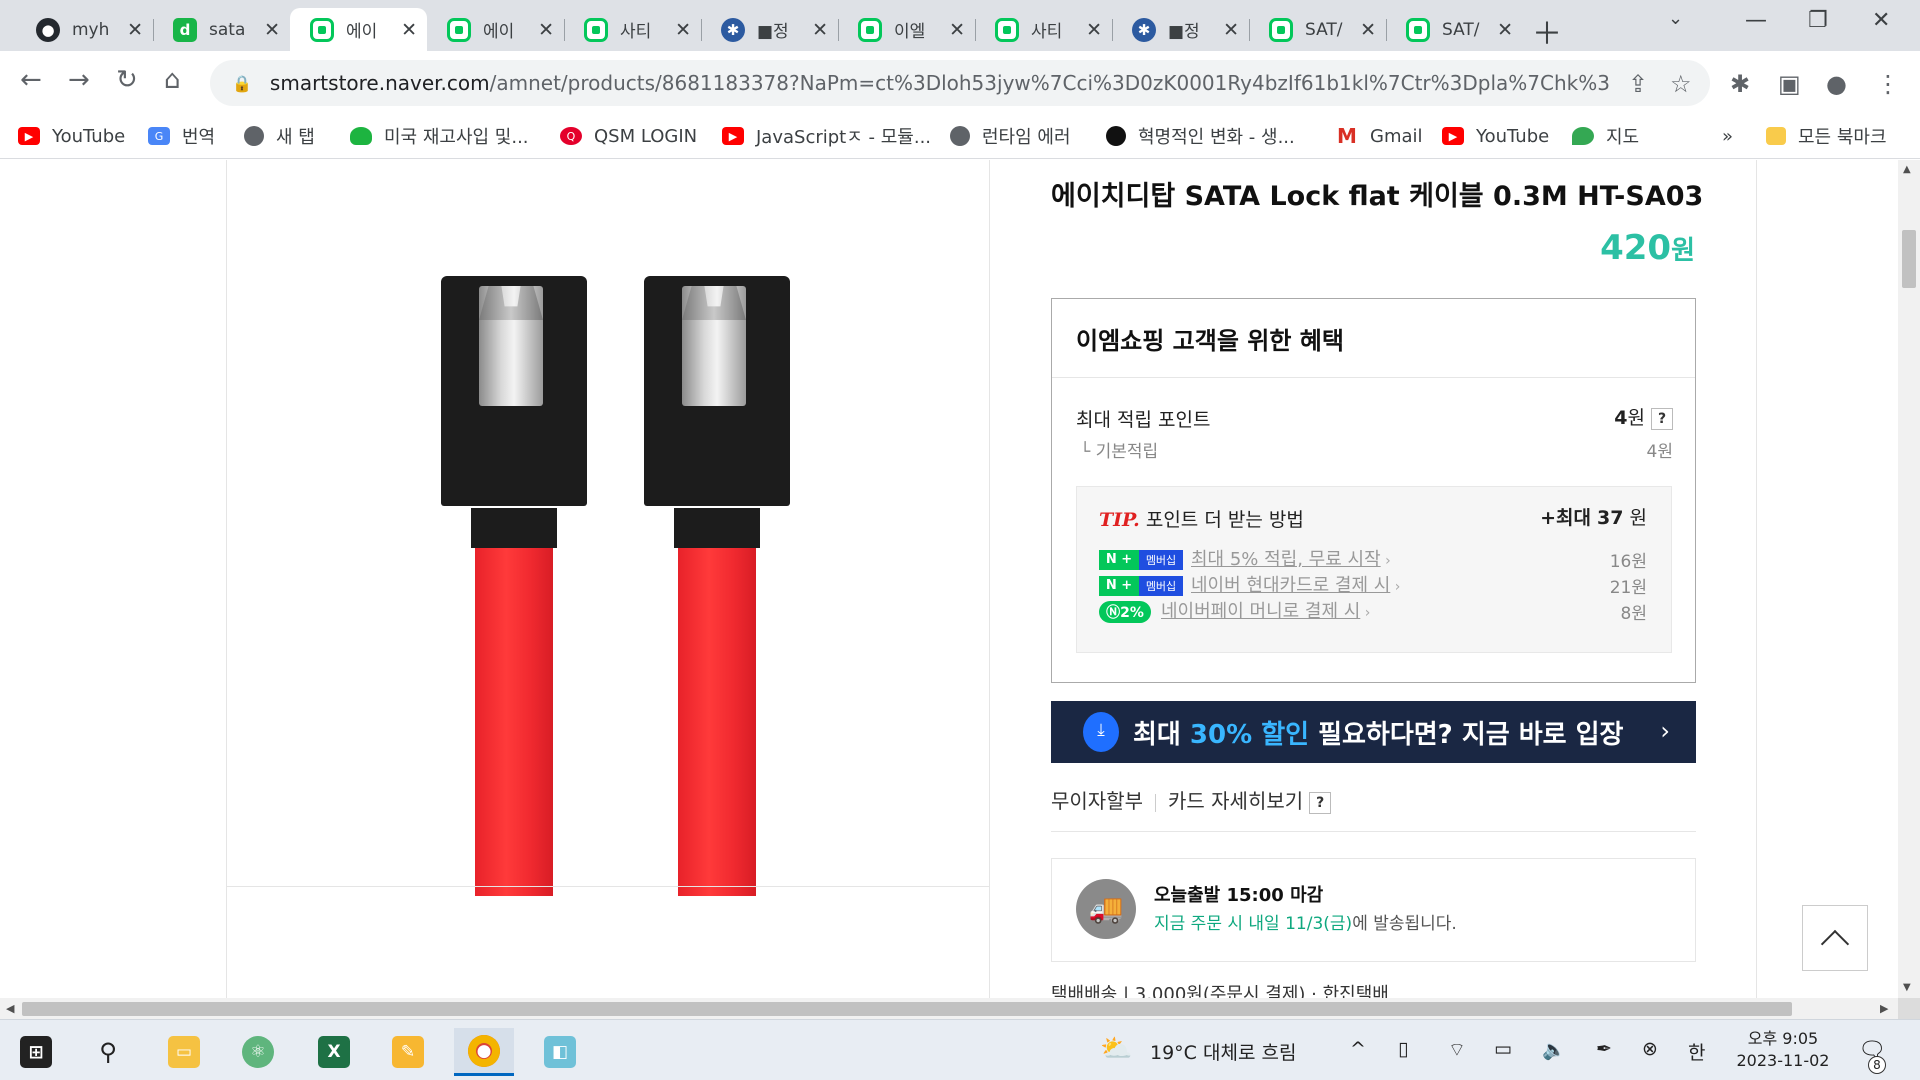 The height and width of the screenshot is (1080, 1920). Describe the element at coordinates (1638, 84) in the screenshot. I see `share-icon: ⇪` at that location.